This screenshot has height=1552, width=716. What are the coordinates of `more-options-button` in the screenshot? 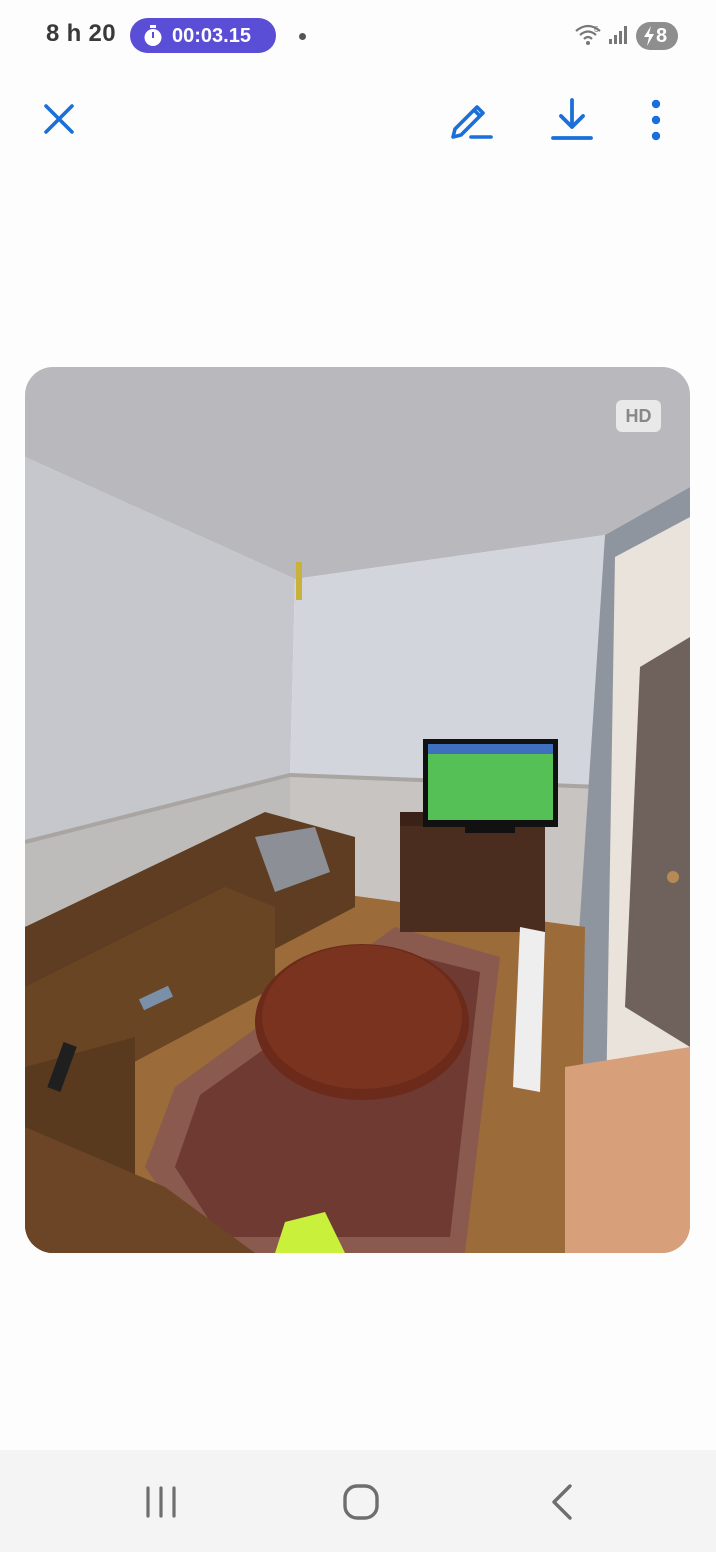 It's located at (656, 120).